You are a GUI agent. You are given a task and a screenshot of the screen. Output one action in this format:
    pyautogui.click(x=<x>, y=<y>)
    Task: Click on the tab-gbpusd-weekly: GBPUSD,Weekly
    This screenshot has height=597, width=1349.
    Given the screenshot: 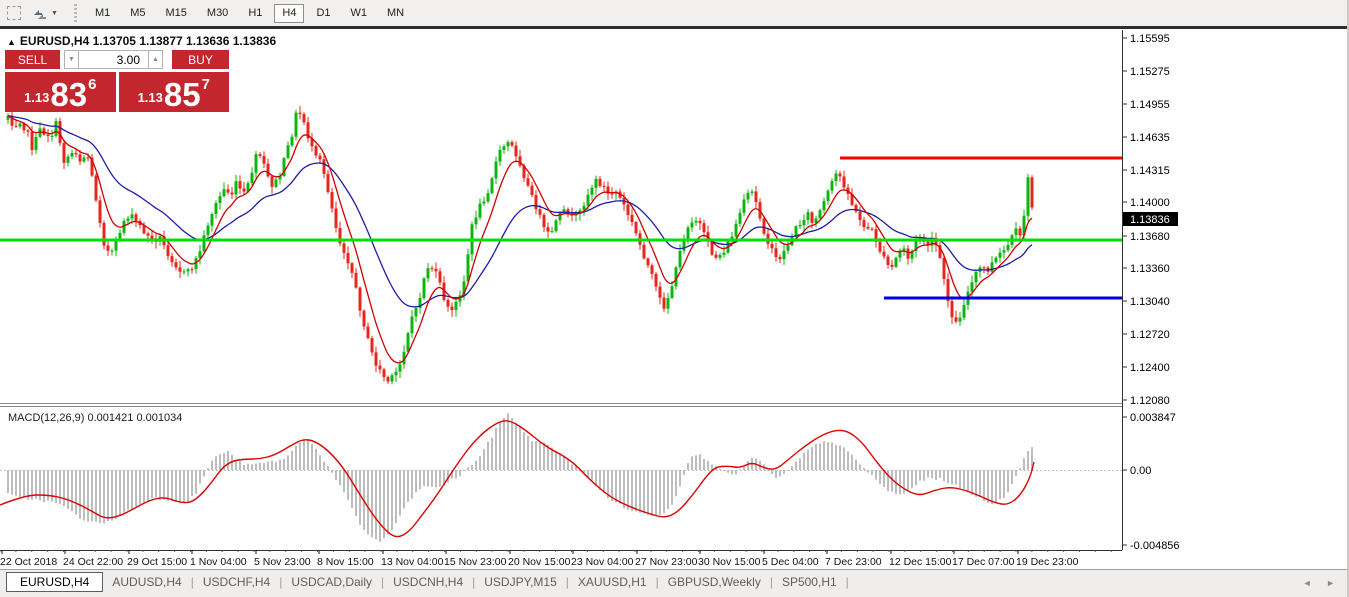 What is the action you would take?
    pyautogui.click(x=714, y=582)
    